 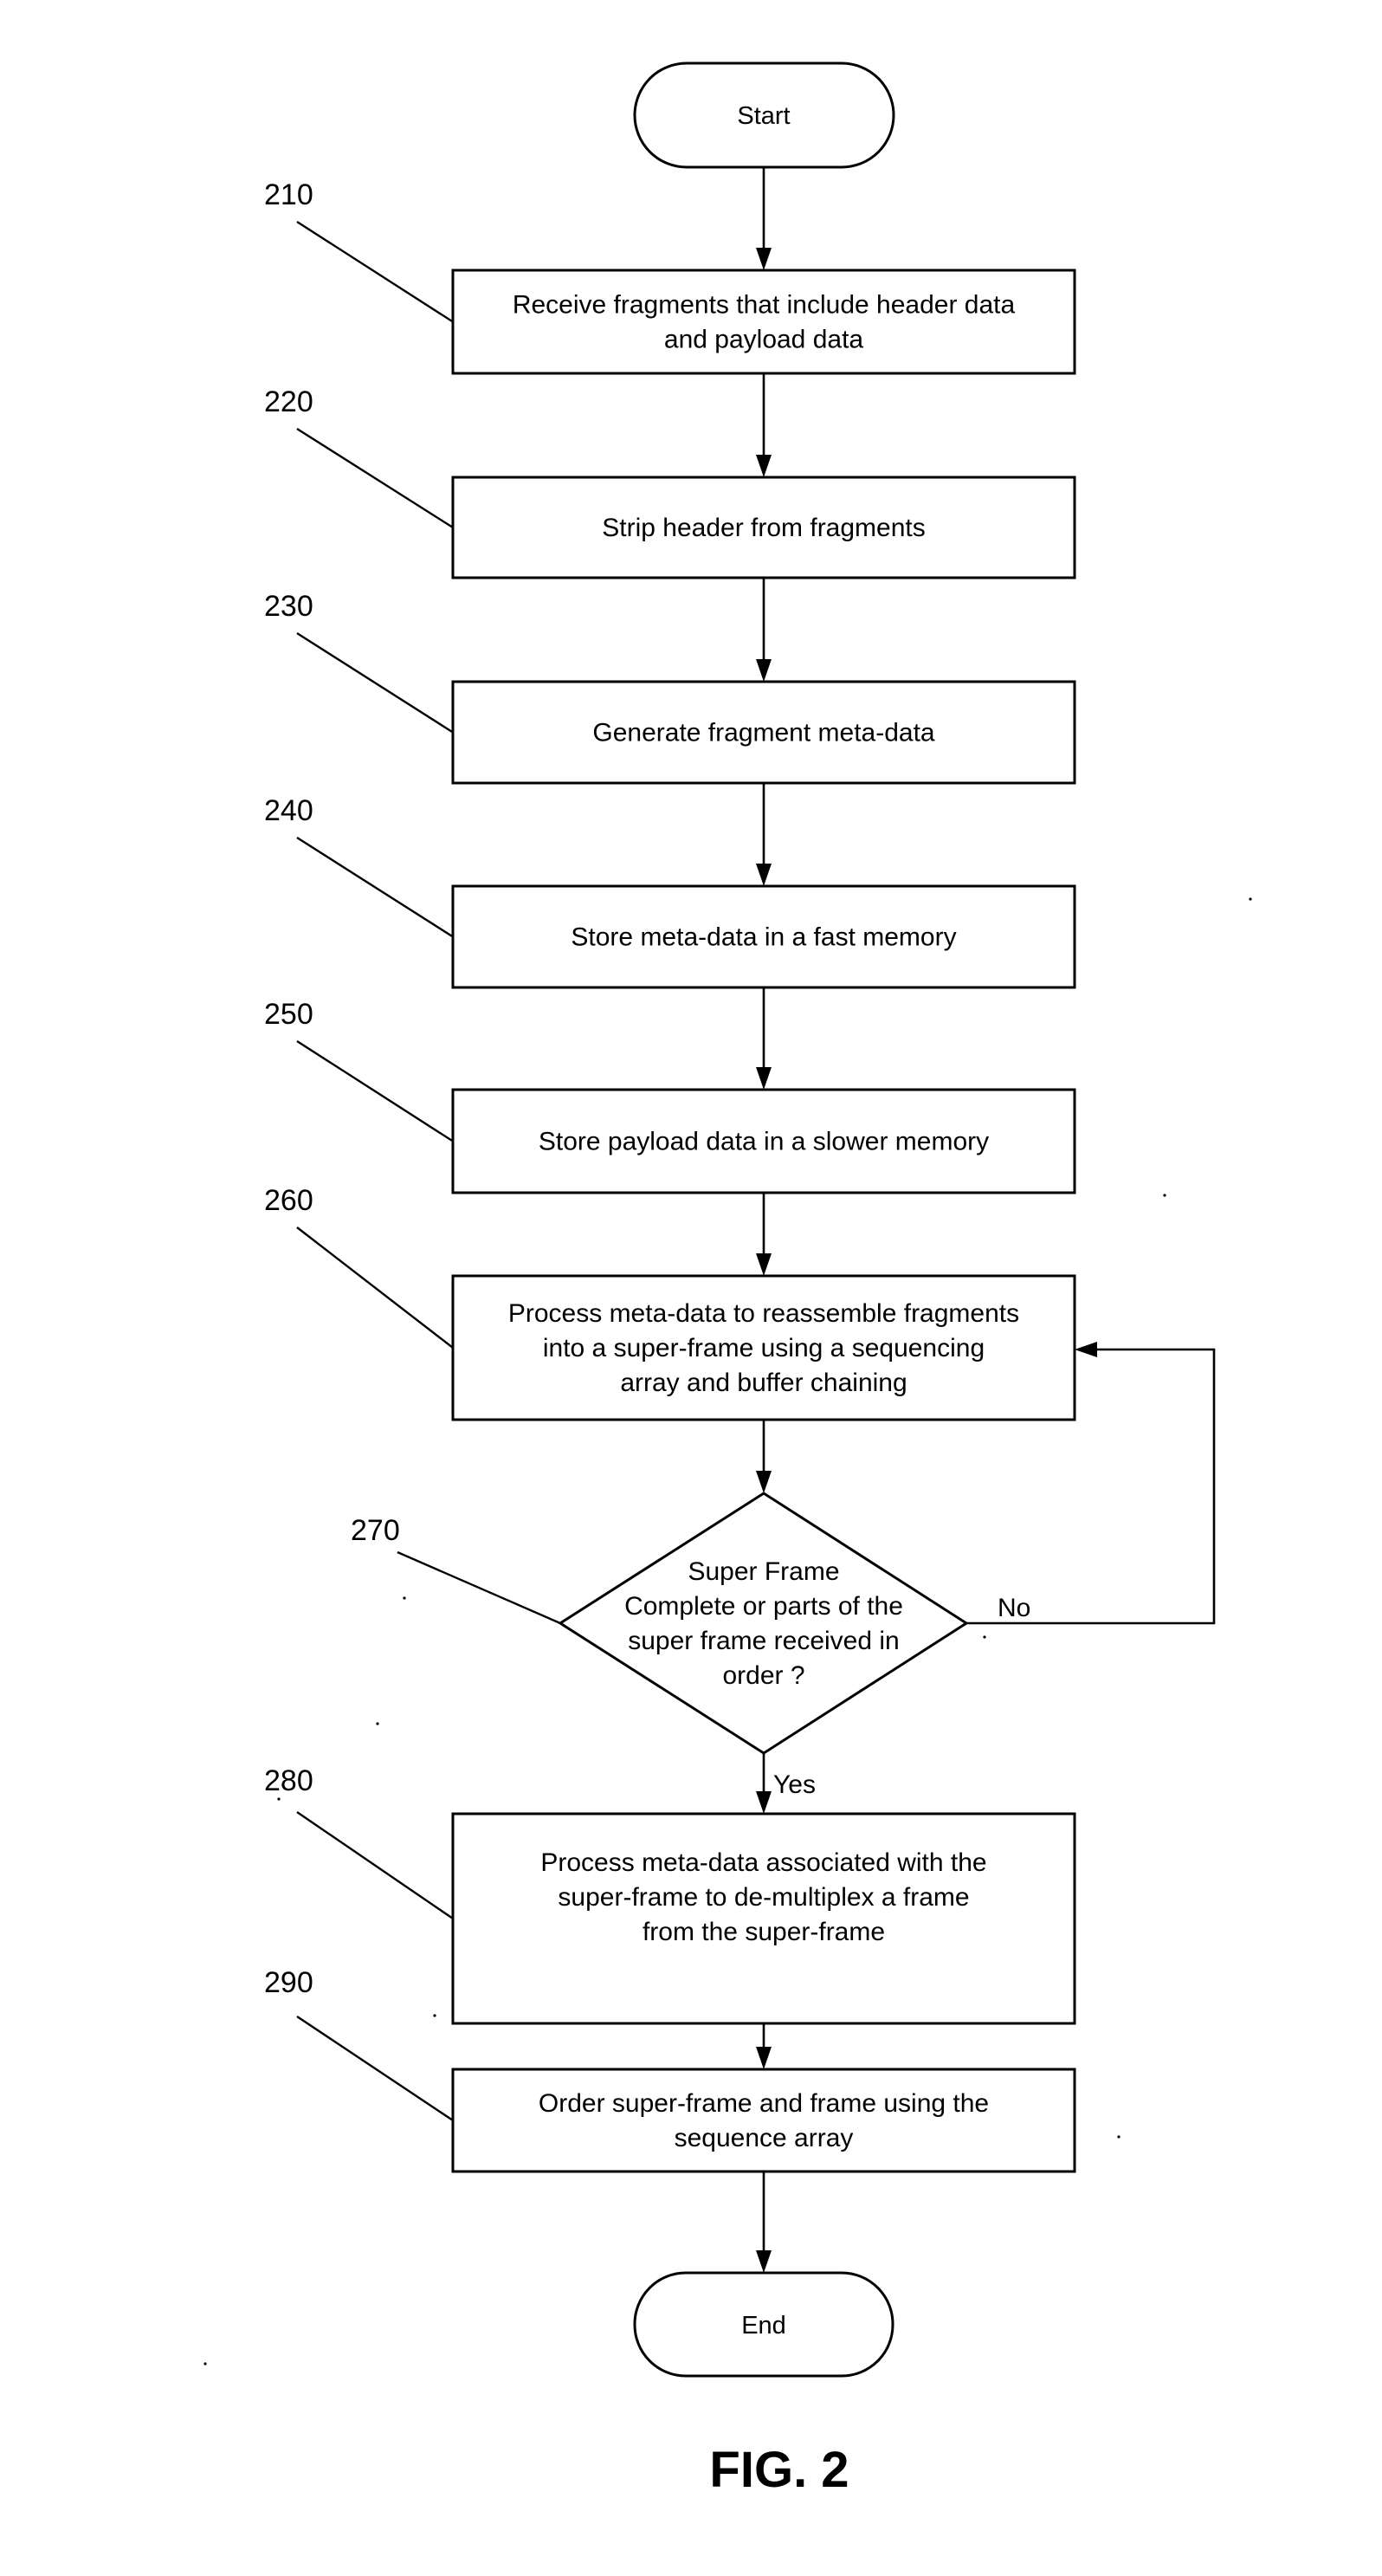 What do you see at coordinates (288, 401) in the screenshot?
I see `step-220-ref-number: 220` at bounding box center [288, 401].